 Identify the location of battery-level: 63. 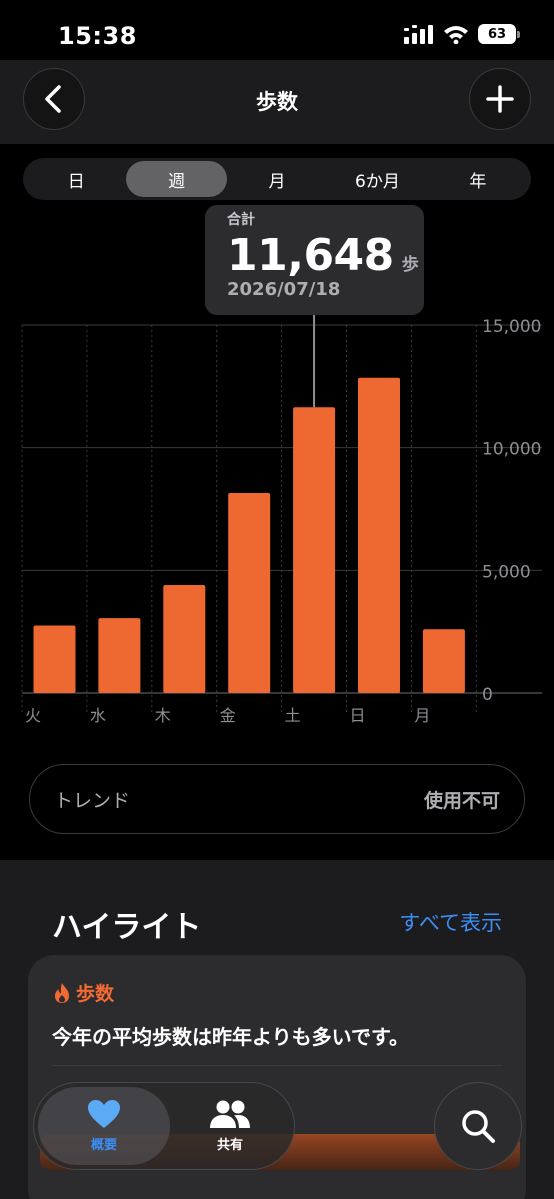
(497, 34).